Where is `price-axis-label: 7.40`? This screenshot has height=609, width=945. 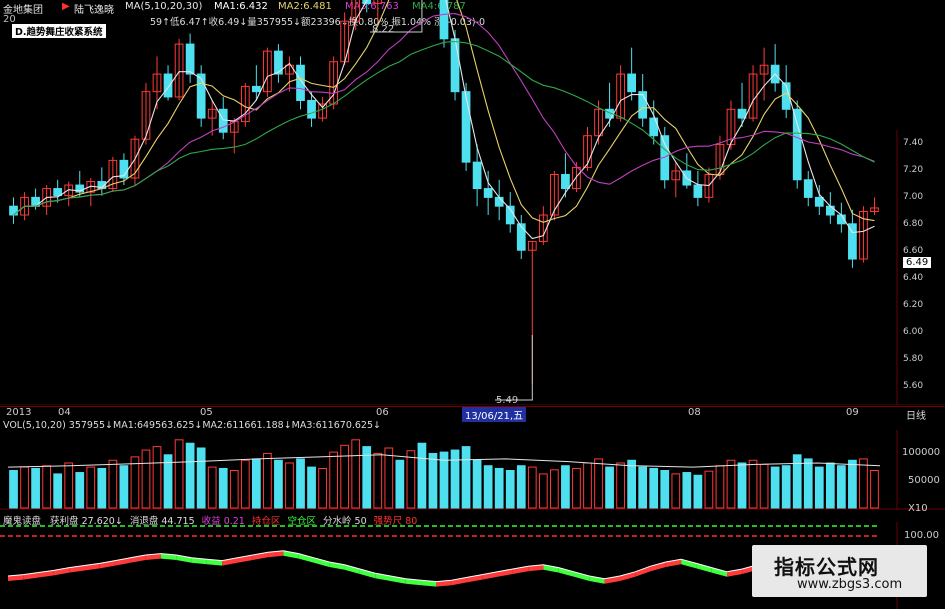
price-axis-label: 7.40 is located at coordinates (913, 143).